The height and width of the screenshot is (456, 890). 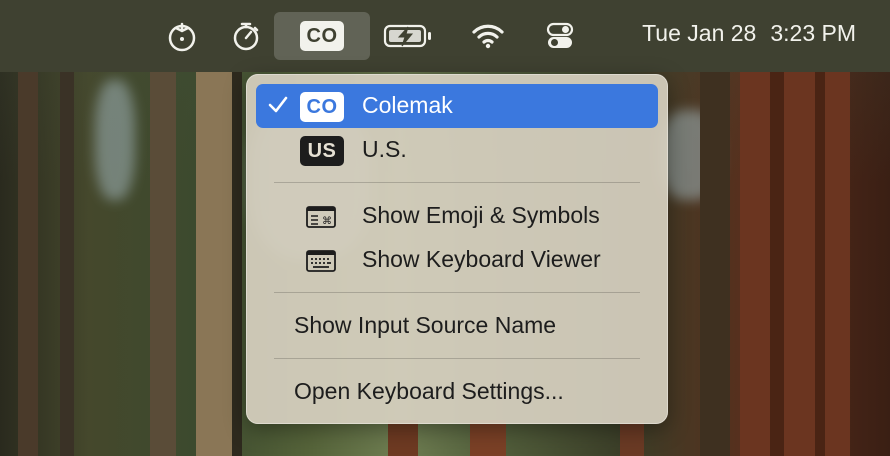 I want to click on us-badge: US, so click(x=322, y=151).